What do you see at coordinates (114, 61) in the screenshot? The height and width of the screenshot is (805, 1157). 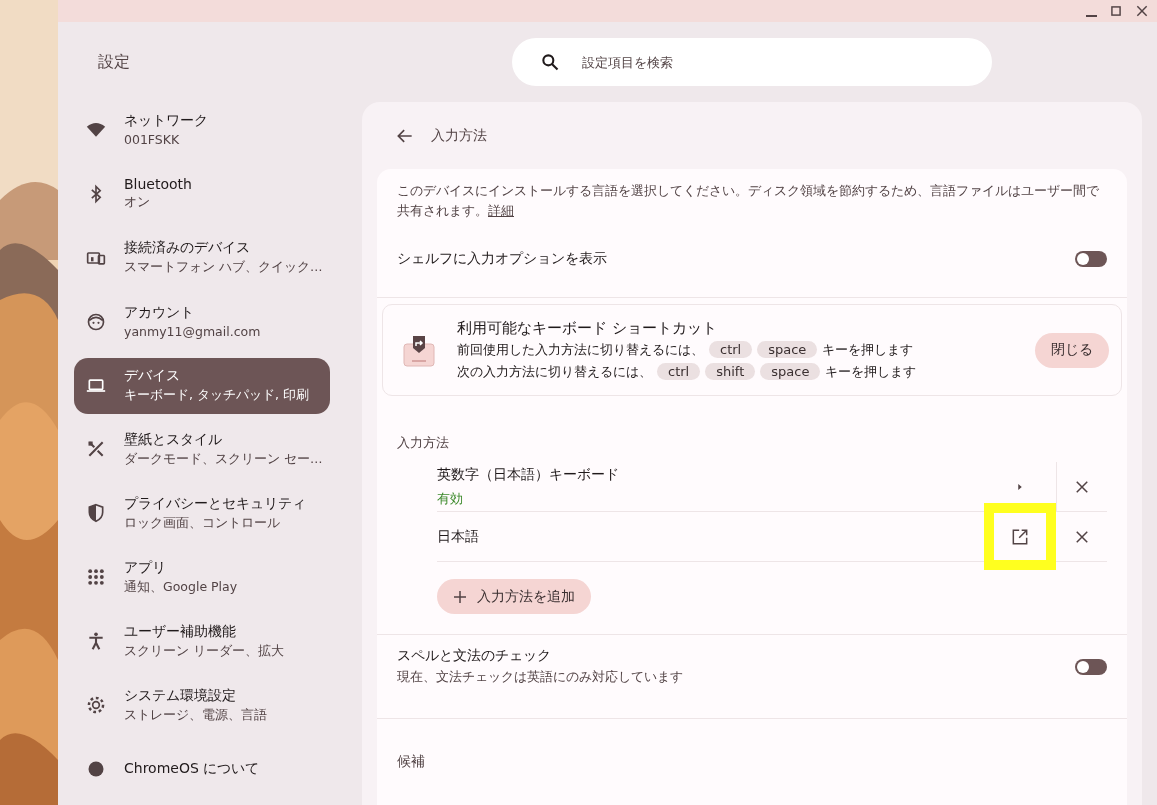 I see `app-title: 設定` at bounding box center [114, 61].